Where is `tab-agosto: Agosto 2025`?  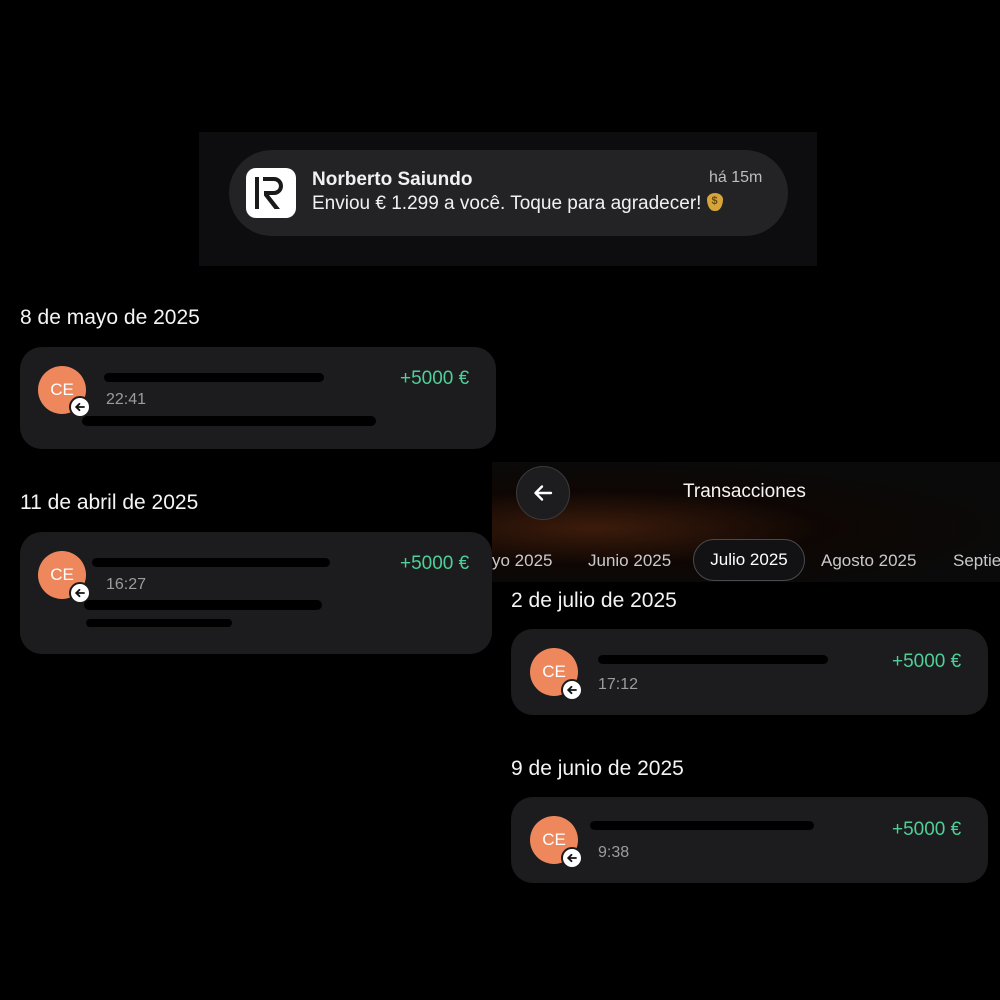
tab-agosto: Agosto 2025 is located at coordinates (868, 561).